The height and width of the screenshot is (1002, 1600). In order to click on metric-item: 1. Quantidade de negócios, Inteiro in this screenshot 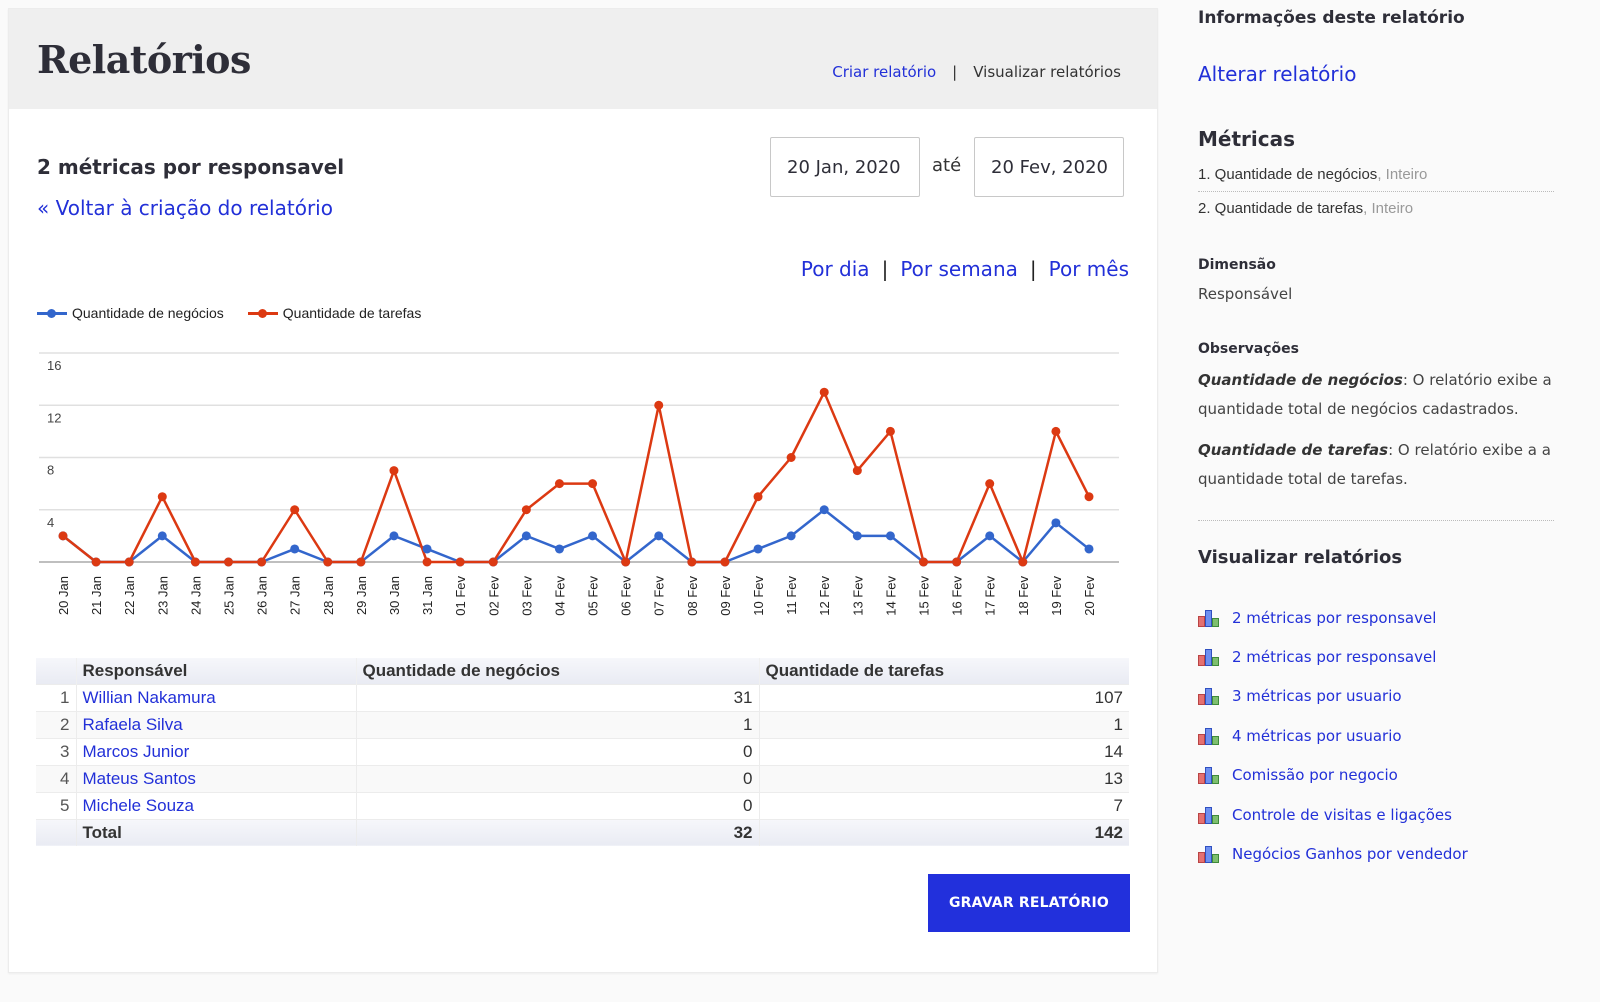, I will do `click(1376, 175)`.